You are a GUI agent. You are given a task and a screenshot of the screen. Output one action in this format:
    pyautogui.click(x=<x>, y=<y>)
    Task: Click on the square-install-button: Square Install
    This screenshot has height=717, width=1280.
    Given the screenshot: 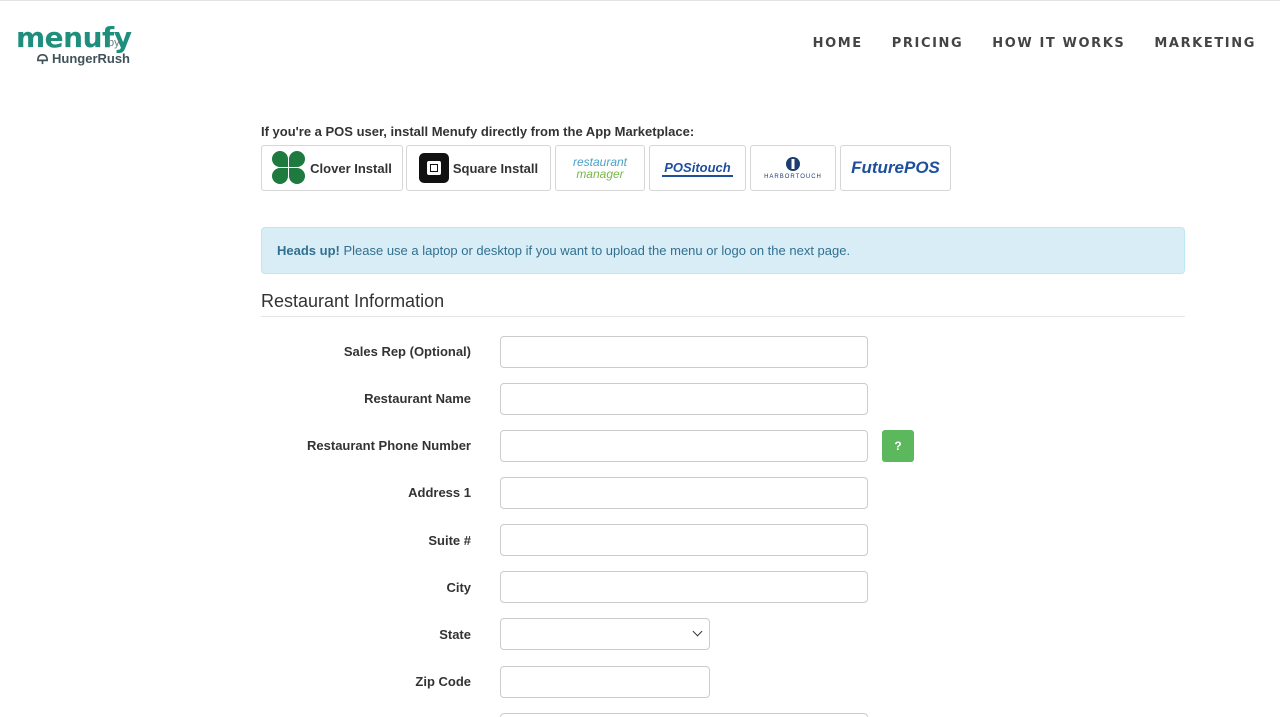 What is the action you would take?
    pyautogui.click(x=478, y=168)
    